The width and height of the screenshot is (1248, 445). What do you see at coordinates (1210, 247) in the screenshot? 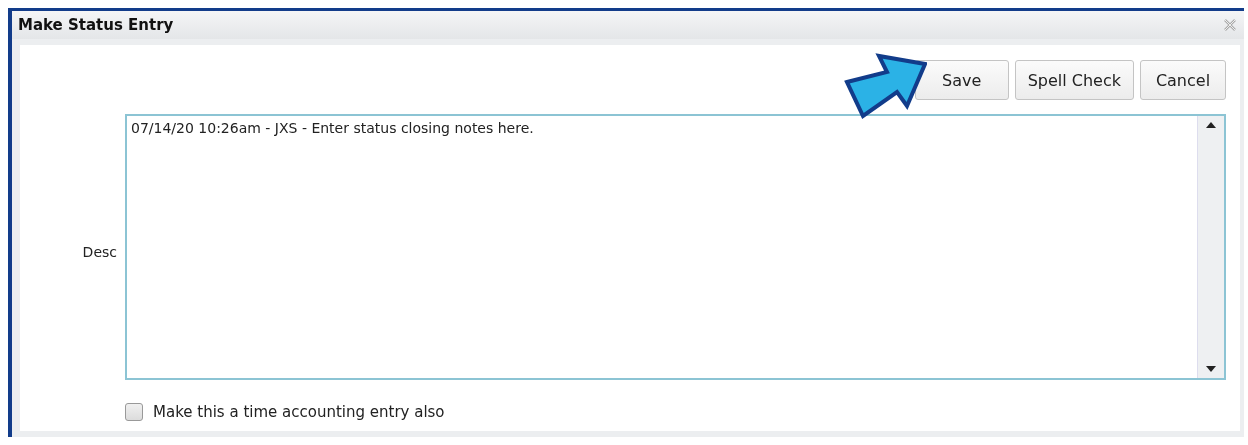
I see `scroll-bar` at bounding box center [1210, 247].